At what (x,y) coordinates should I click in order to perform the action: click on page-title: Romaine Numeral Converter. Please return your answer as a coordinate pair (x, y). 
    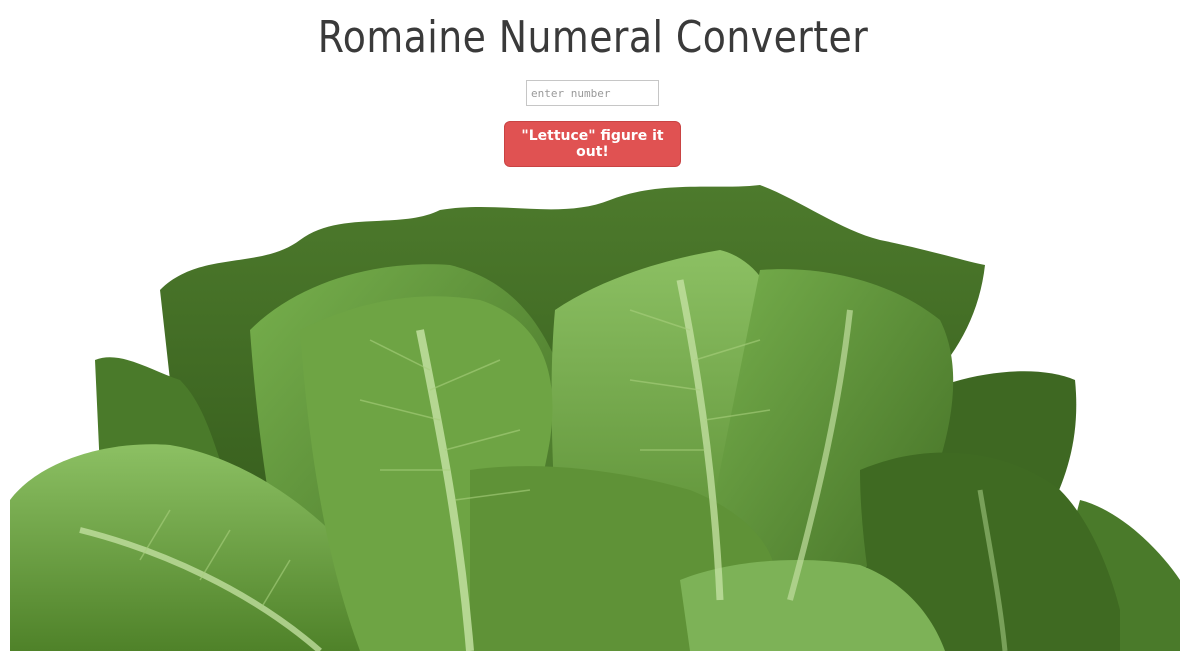
    Looking at the image, I should click on (593, 37).